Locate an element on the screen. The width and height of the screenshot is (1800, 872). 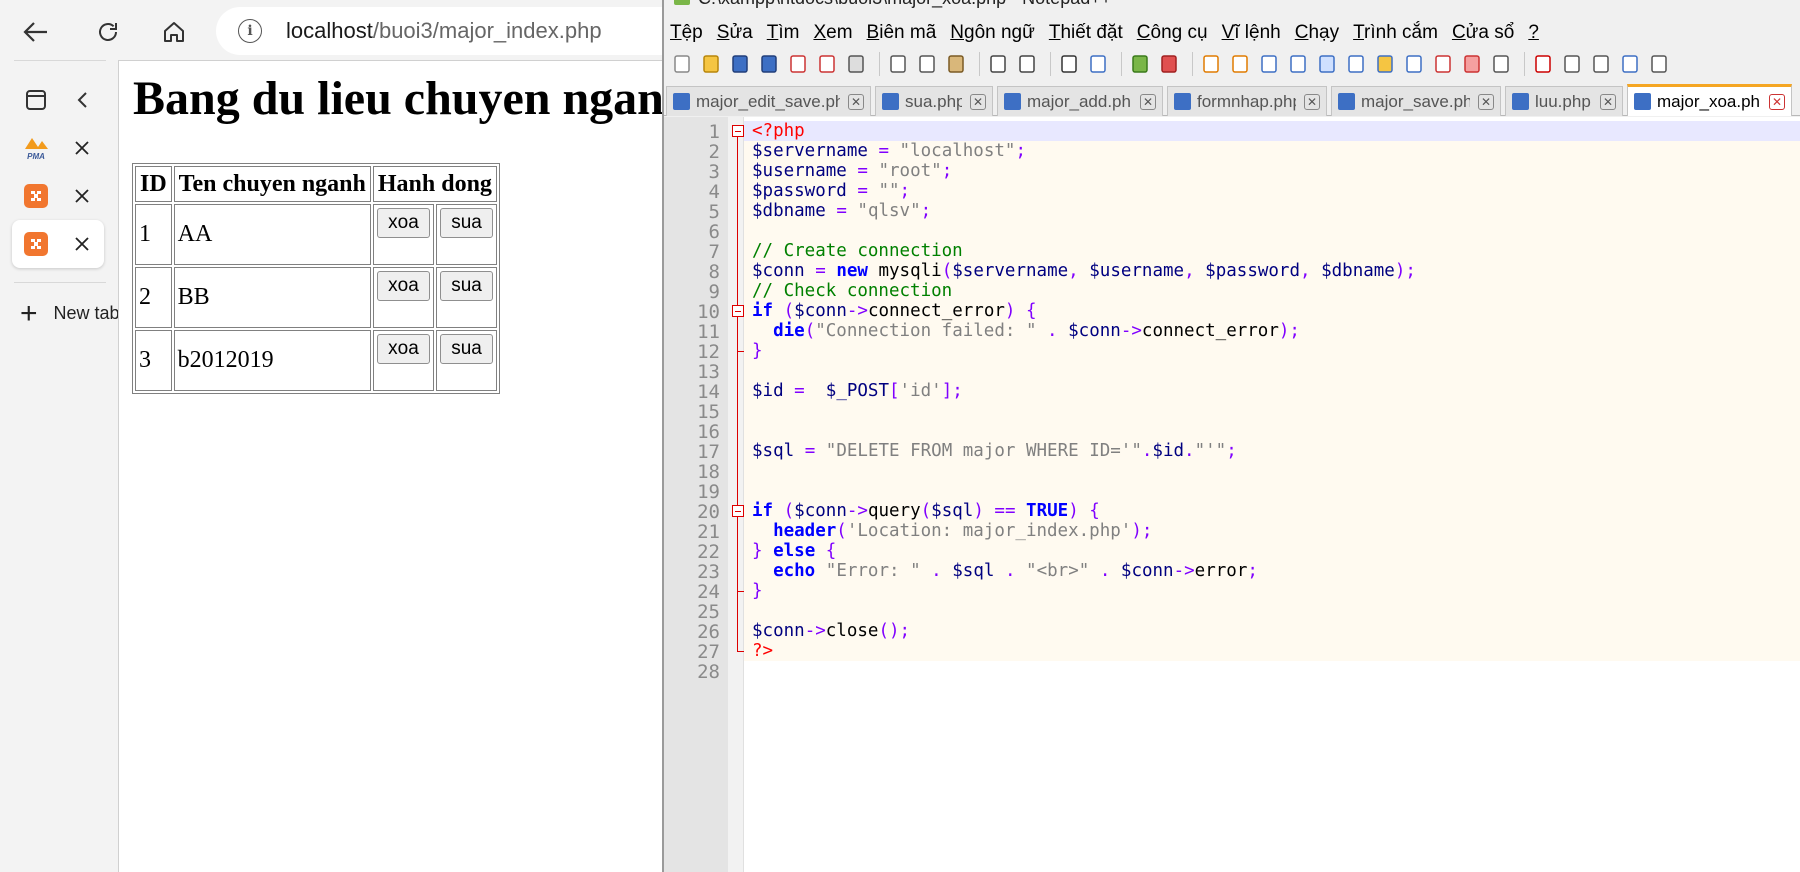
new-tab-button: + New tab is located at coordinates (69, 313).